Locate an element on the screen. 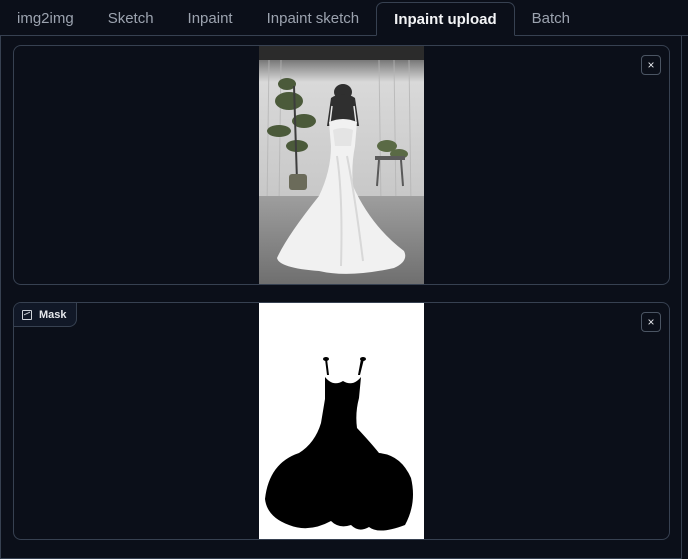  mask-label-text: Mask is located at coordinates (53, 314).